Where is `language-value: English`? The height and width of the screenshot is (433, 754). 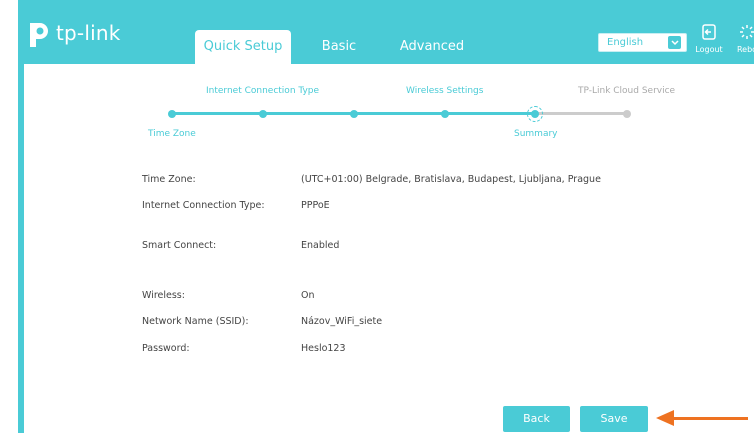
language-value: English is located at coordinates (625, 42).